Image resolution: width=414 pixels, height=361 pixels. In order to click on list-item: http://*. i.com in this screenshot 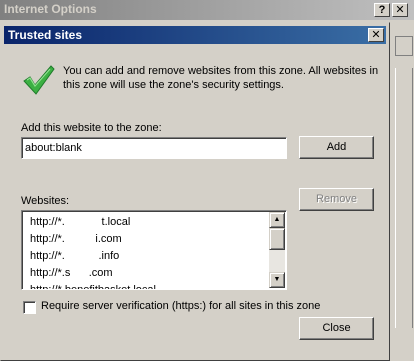, I will do `click(93, 239)`.